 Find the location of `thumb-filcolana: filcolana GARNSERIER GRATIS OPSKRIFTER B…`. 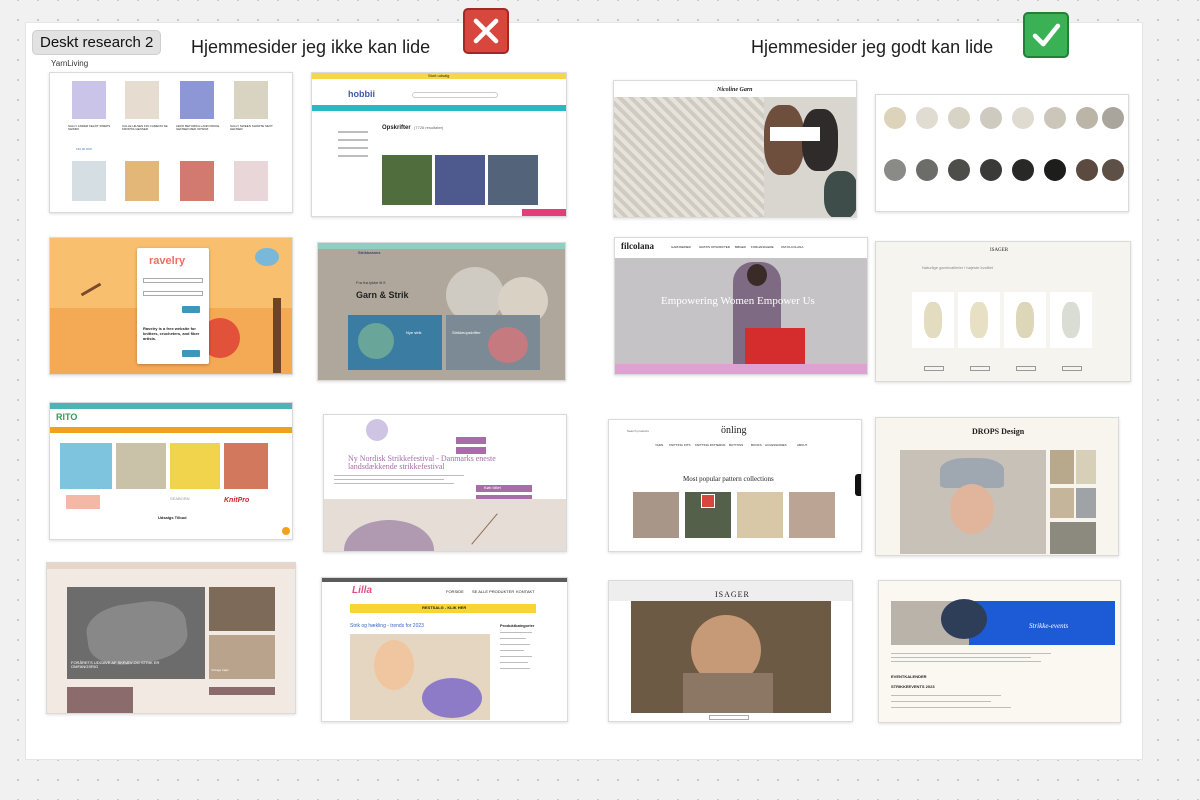

thumb-filcolana: filcolana GARNSERIER GRATIS OPSKRIFTER B… is located at coordinates (741, 306).